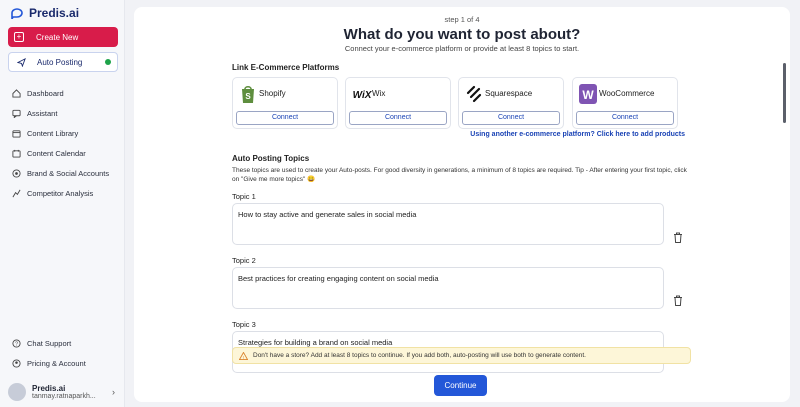 This screenshot has height=407, width=800. I want to click on chevron-right-icon: ›, so click(113, 392).